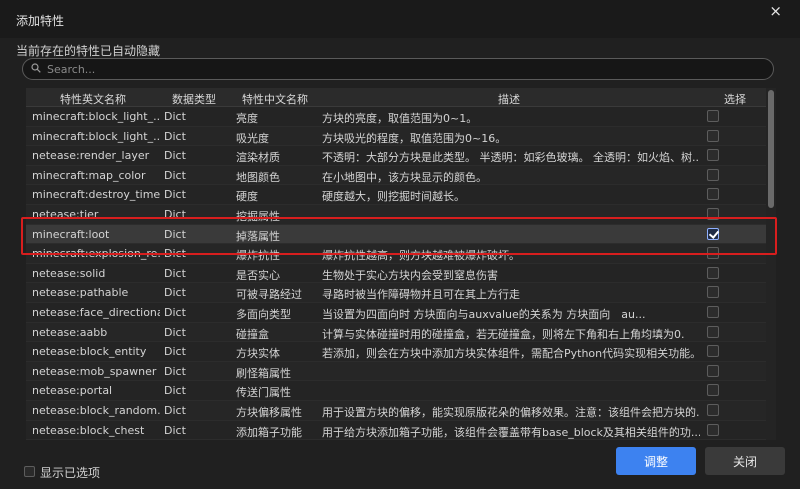  I want to click on dialog-titlebar: 添加特性 ×, so click(400, 19).